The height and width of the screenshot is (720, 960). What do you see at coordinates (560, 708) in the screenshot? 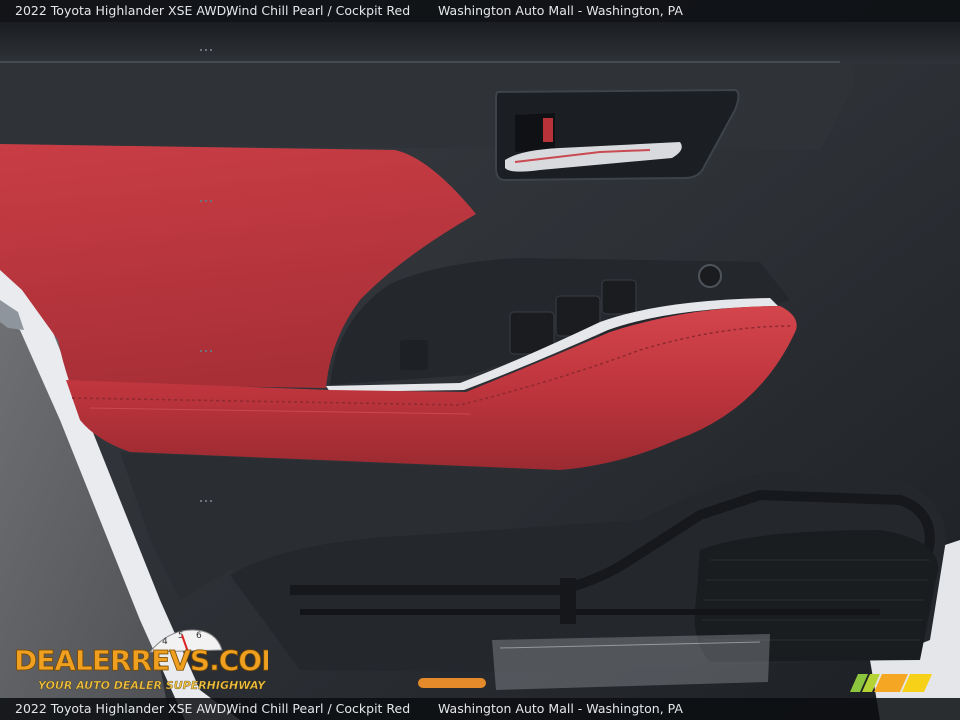
I see `dealer-location-bottom: Washington Auto Mall - Washington, PA` at bounding box center [560, 708].